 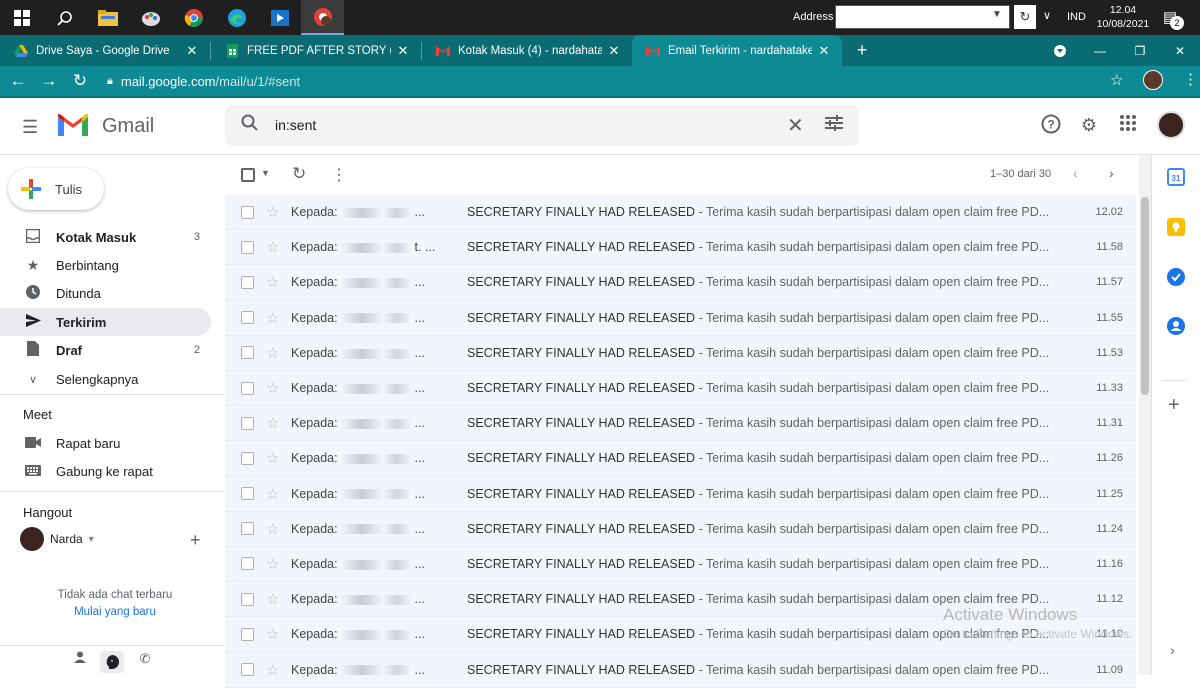 What do you see at coordinates (105, 379) in the screenshot?
I see `sidebar-item-more: ∨ Selengkapnya` at bounding box center [105, 379].